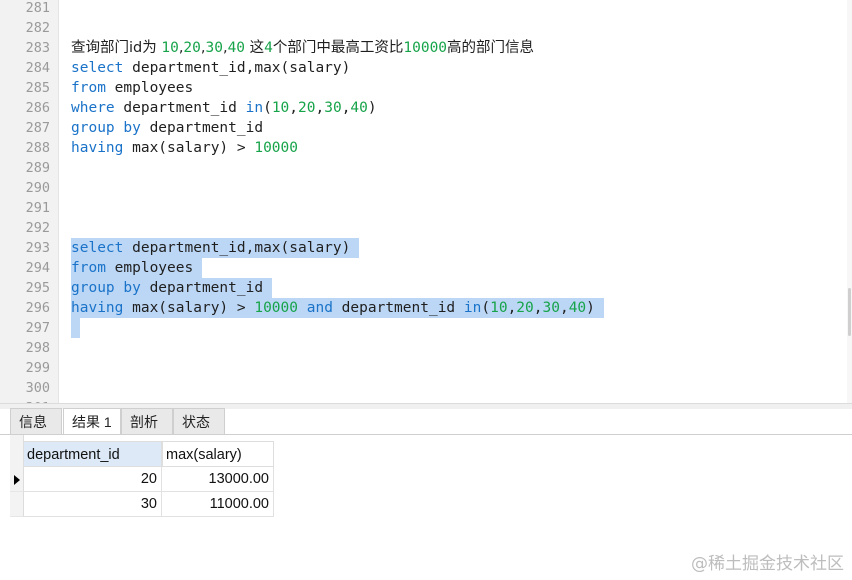  I want to click on code-line: 281, so click(426, 9).